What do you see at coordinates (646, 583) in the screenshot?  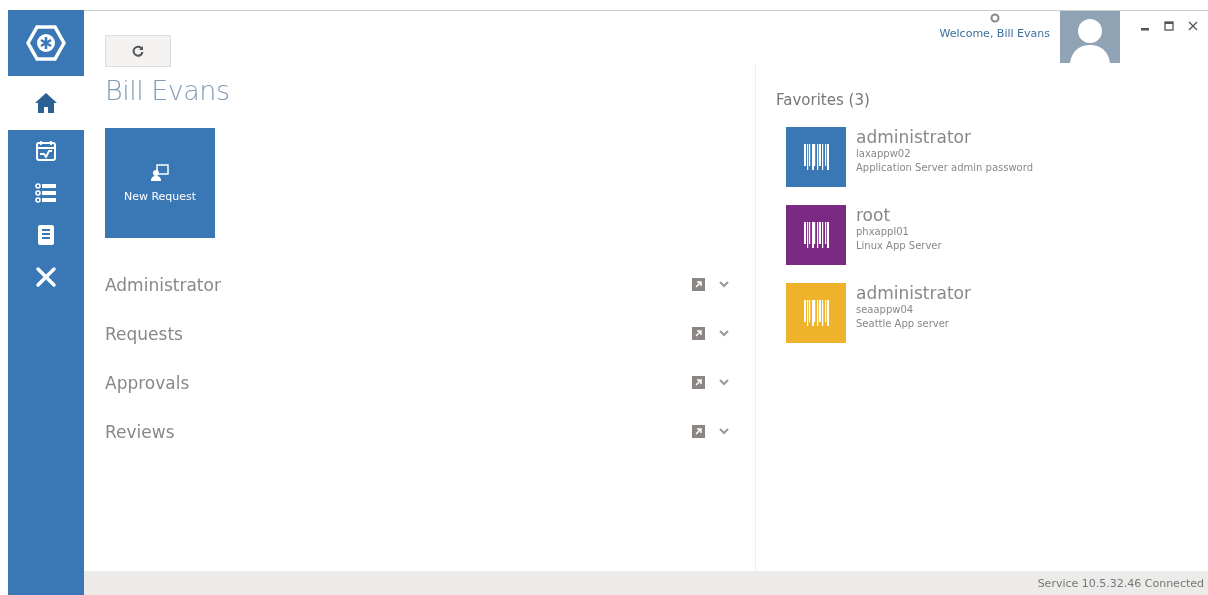 I see `status-bar: Service 10.5.32.46 Connected` at bounding box center [646, 583].